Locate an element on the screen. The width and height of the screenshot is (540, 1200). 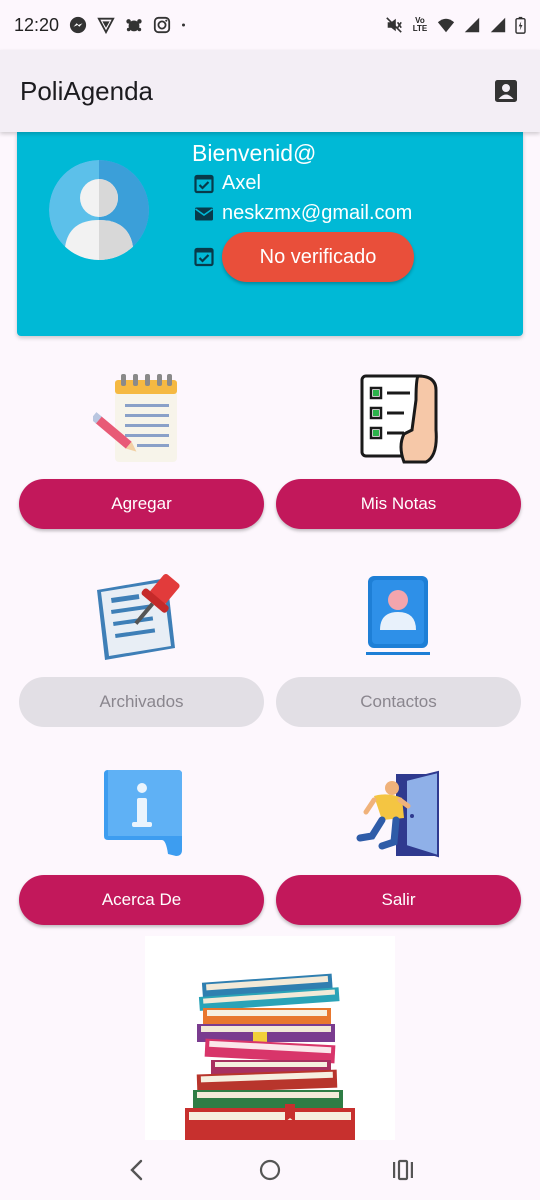
back-icon is located at coordinates (135, 1170).